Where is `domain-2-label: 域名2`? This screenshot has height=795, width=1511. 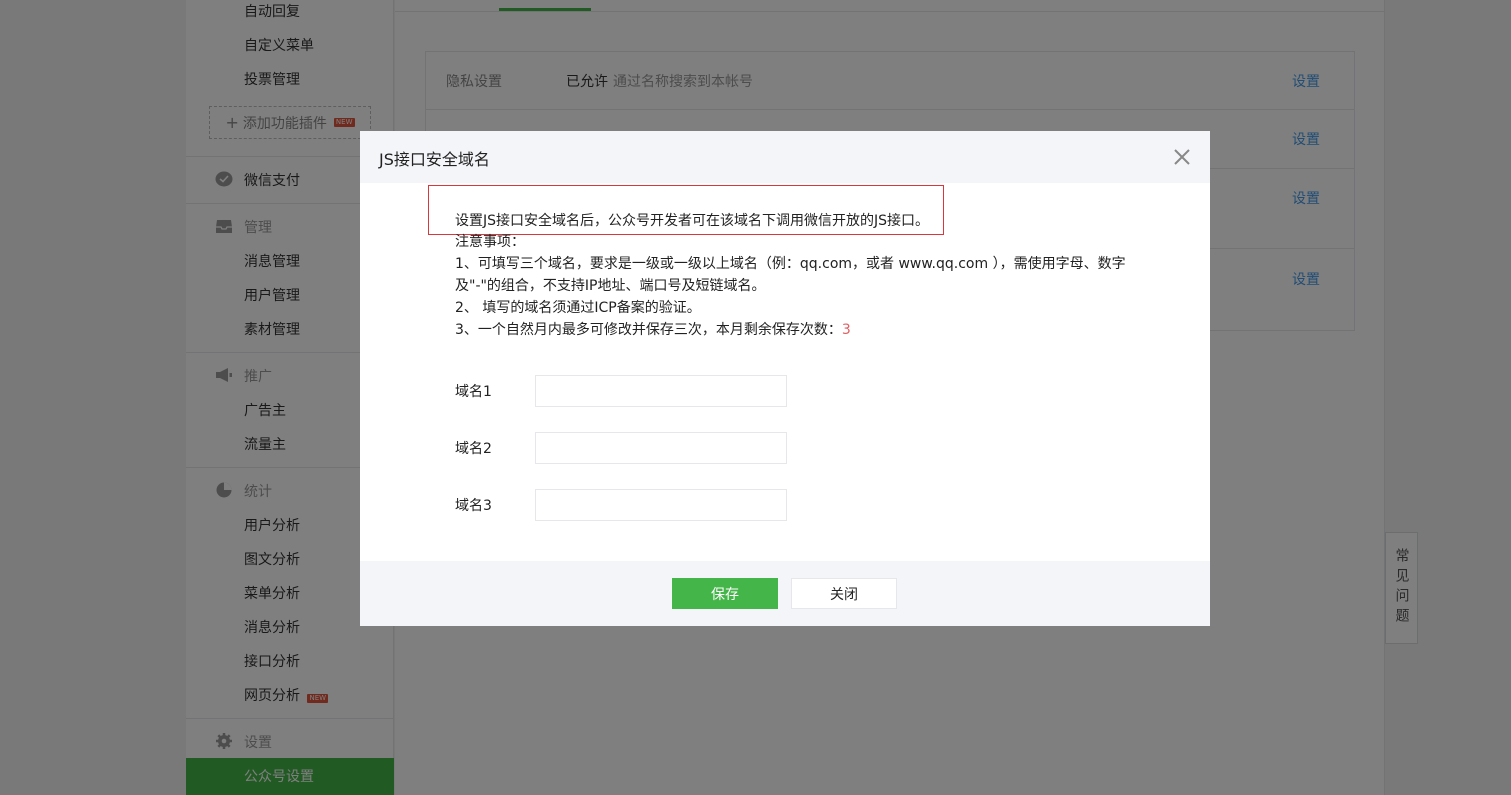 domain-2-label: 域名2 is located at coordinates (473, 449).